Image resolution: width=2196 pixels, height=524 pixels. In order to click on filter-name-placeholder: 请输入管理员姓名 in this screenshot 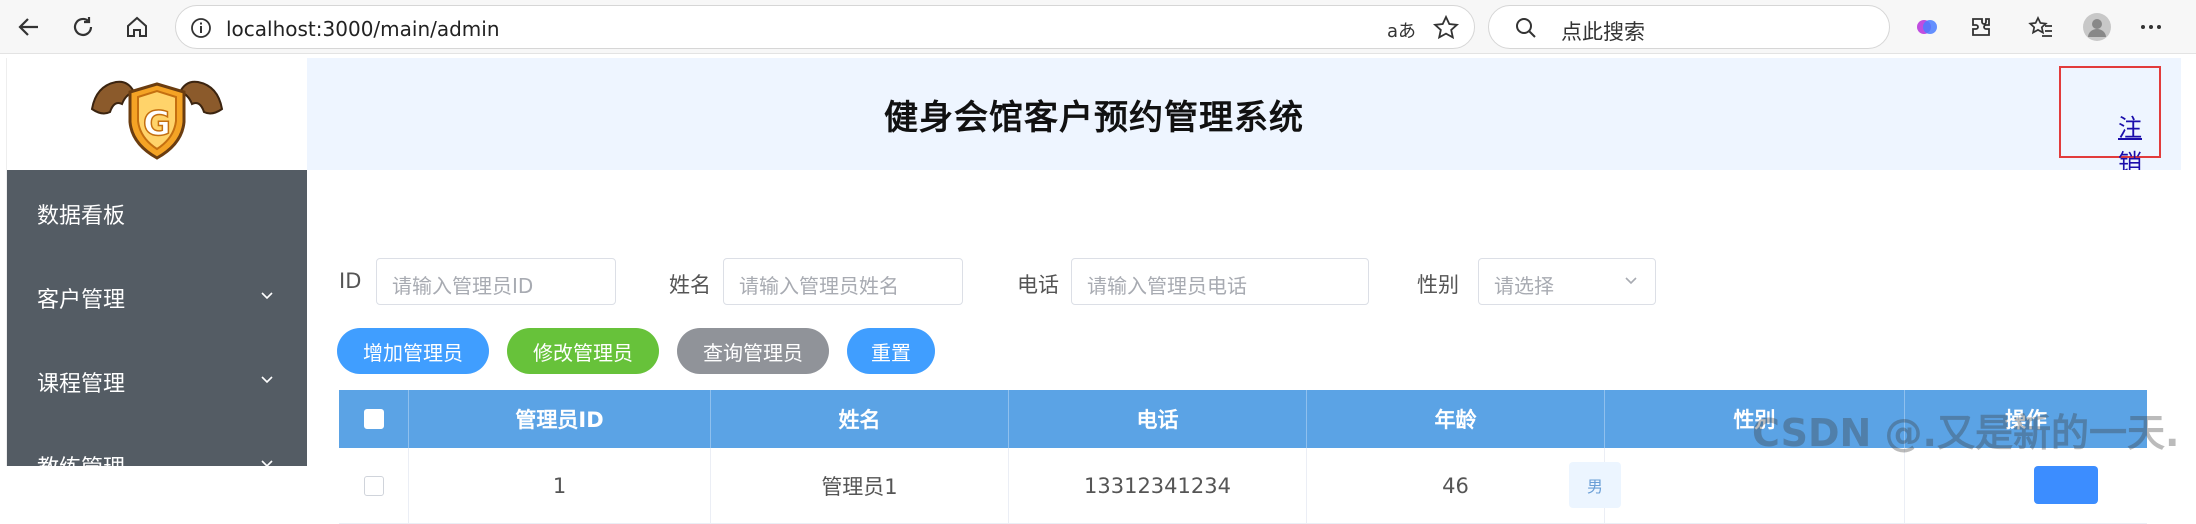, I will do `click(819, 286)`.